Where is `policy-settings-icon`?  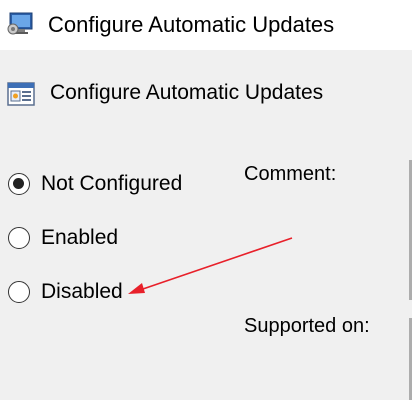 policy-settings-icon is located at coordinates (21, 23).